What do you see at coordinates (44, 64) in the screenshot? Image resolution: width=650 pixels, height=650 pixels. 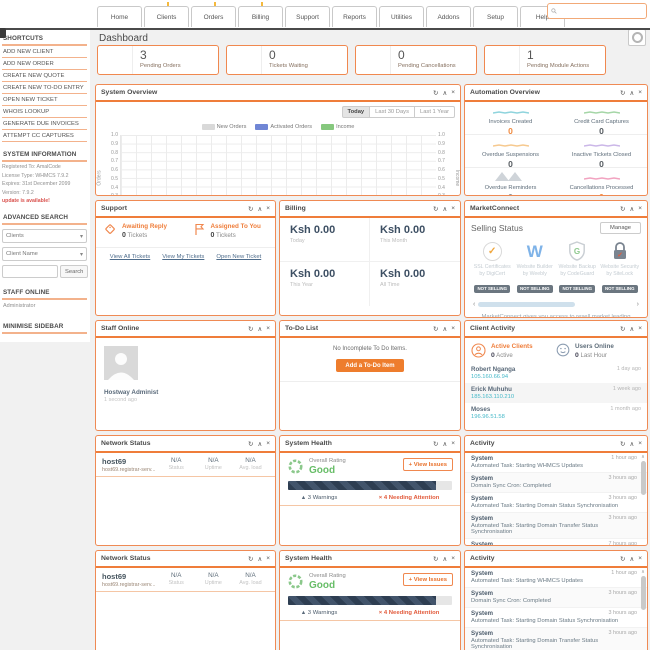 I see `shortcut-add-new-order: ADD NEW ORDER` at bounding box center [44, 64].